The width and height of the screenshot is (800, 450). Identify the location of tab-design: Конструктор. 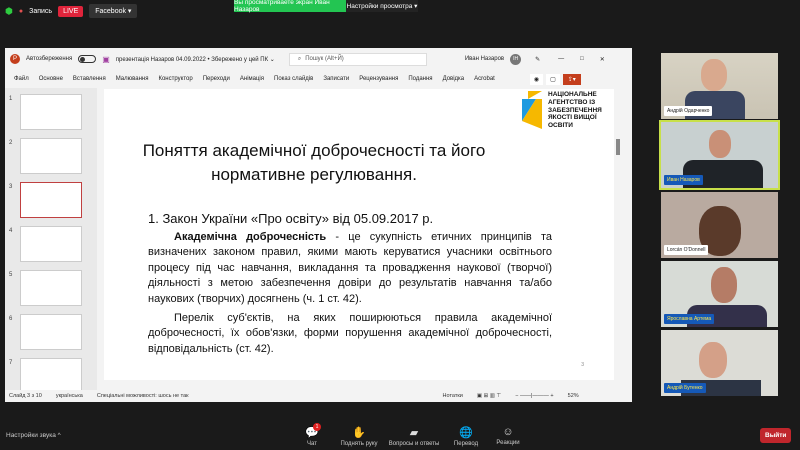
(175, 79).